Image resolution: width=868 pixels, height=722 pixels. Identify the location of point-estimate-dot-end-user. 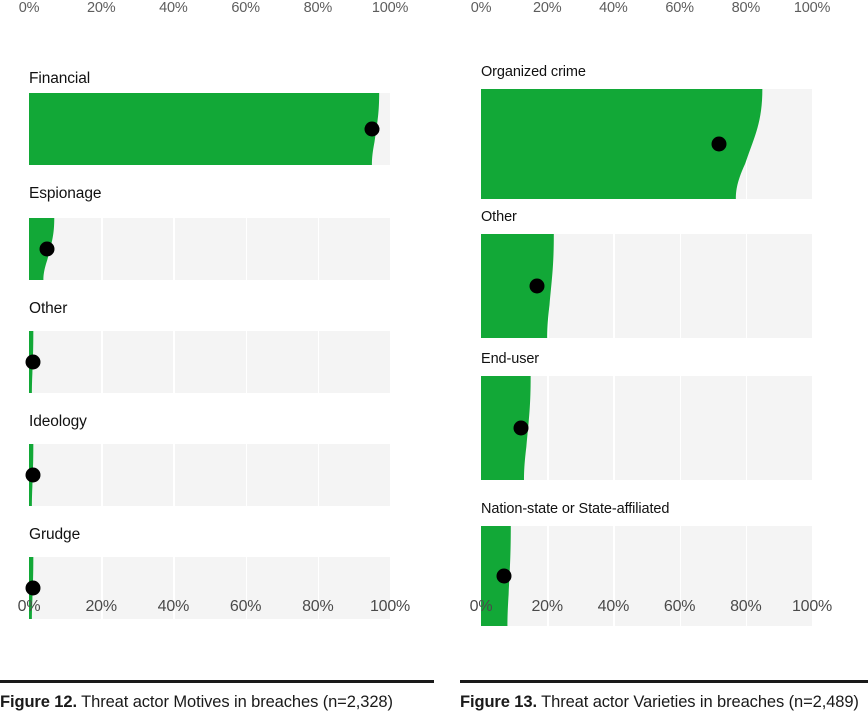
(521, 428).